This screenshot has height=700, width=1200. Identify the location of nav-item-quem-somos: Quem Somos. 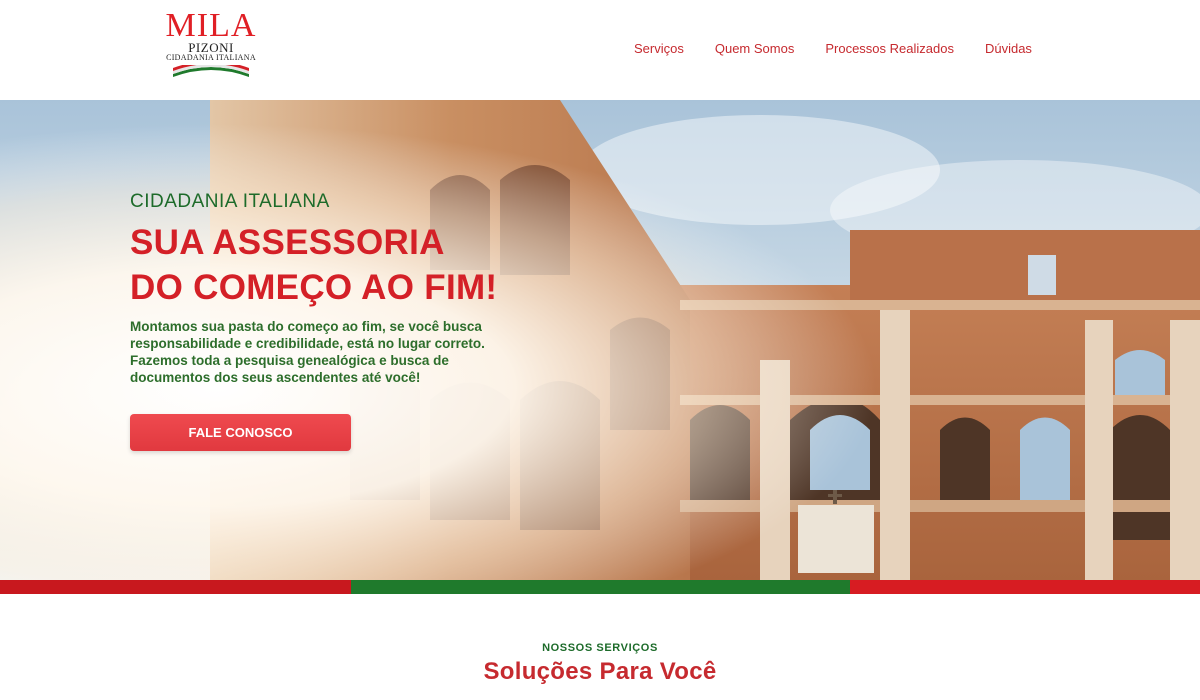
(754, 49).